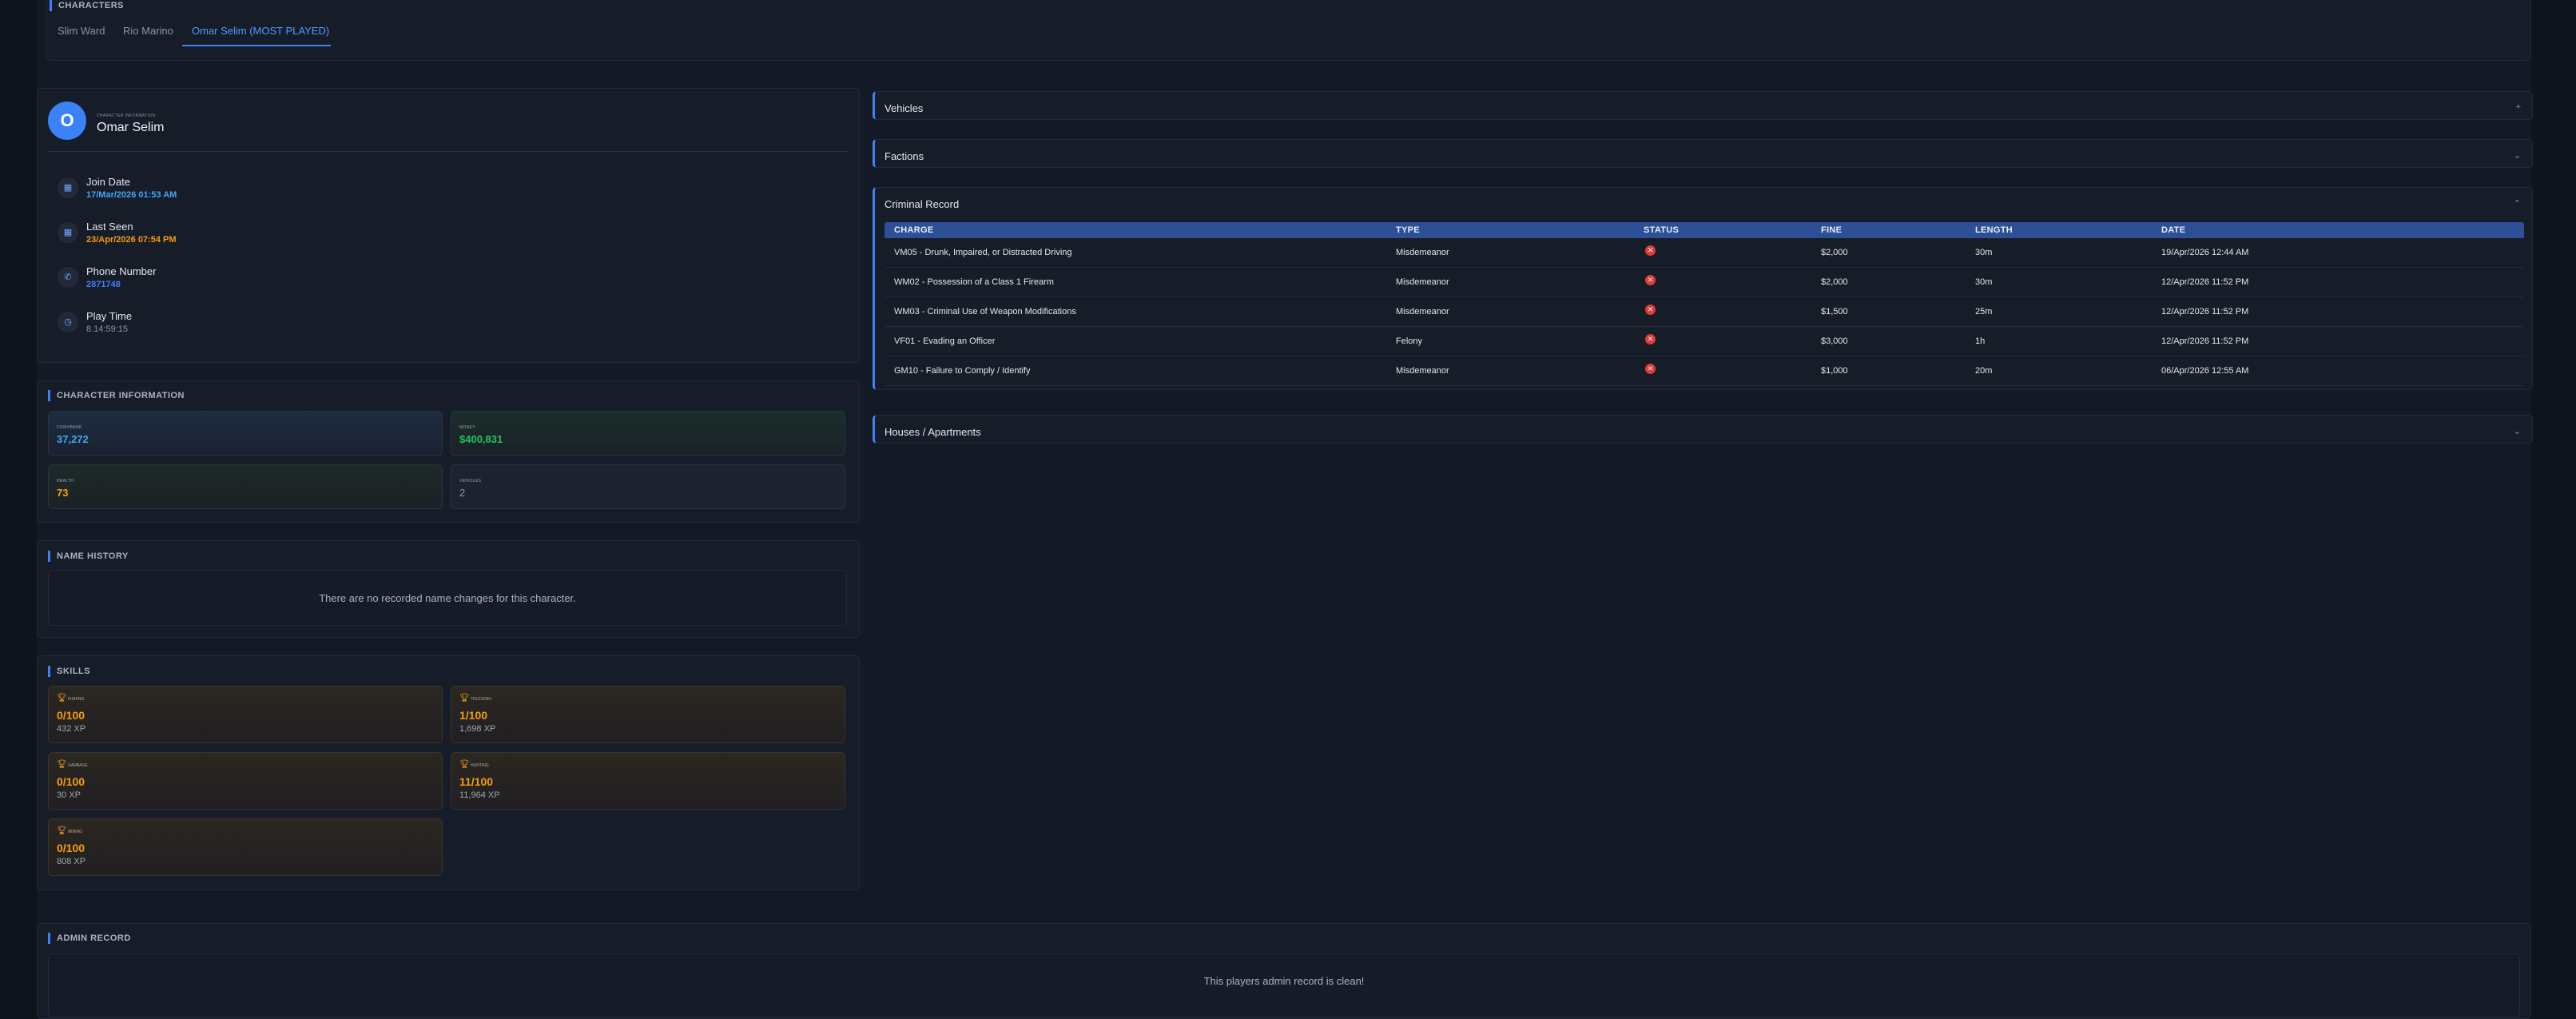  What do you see at coordinates (648, 714) in the screenshot?
I see `skill-trucking: 🏆︎ TRUCKING 1/100 1,698 XP` at bounding box center [648, 714].